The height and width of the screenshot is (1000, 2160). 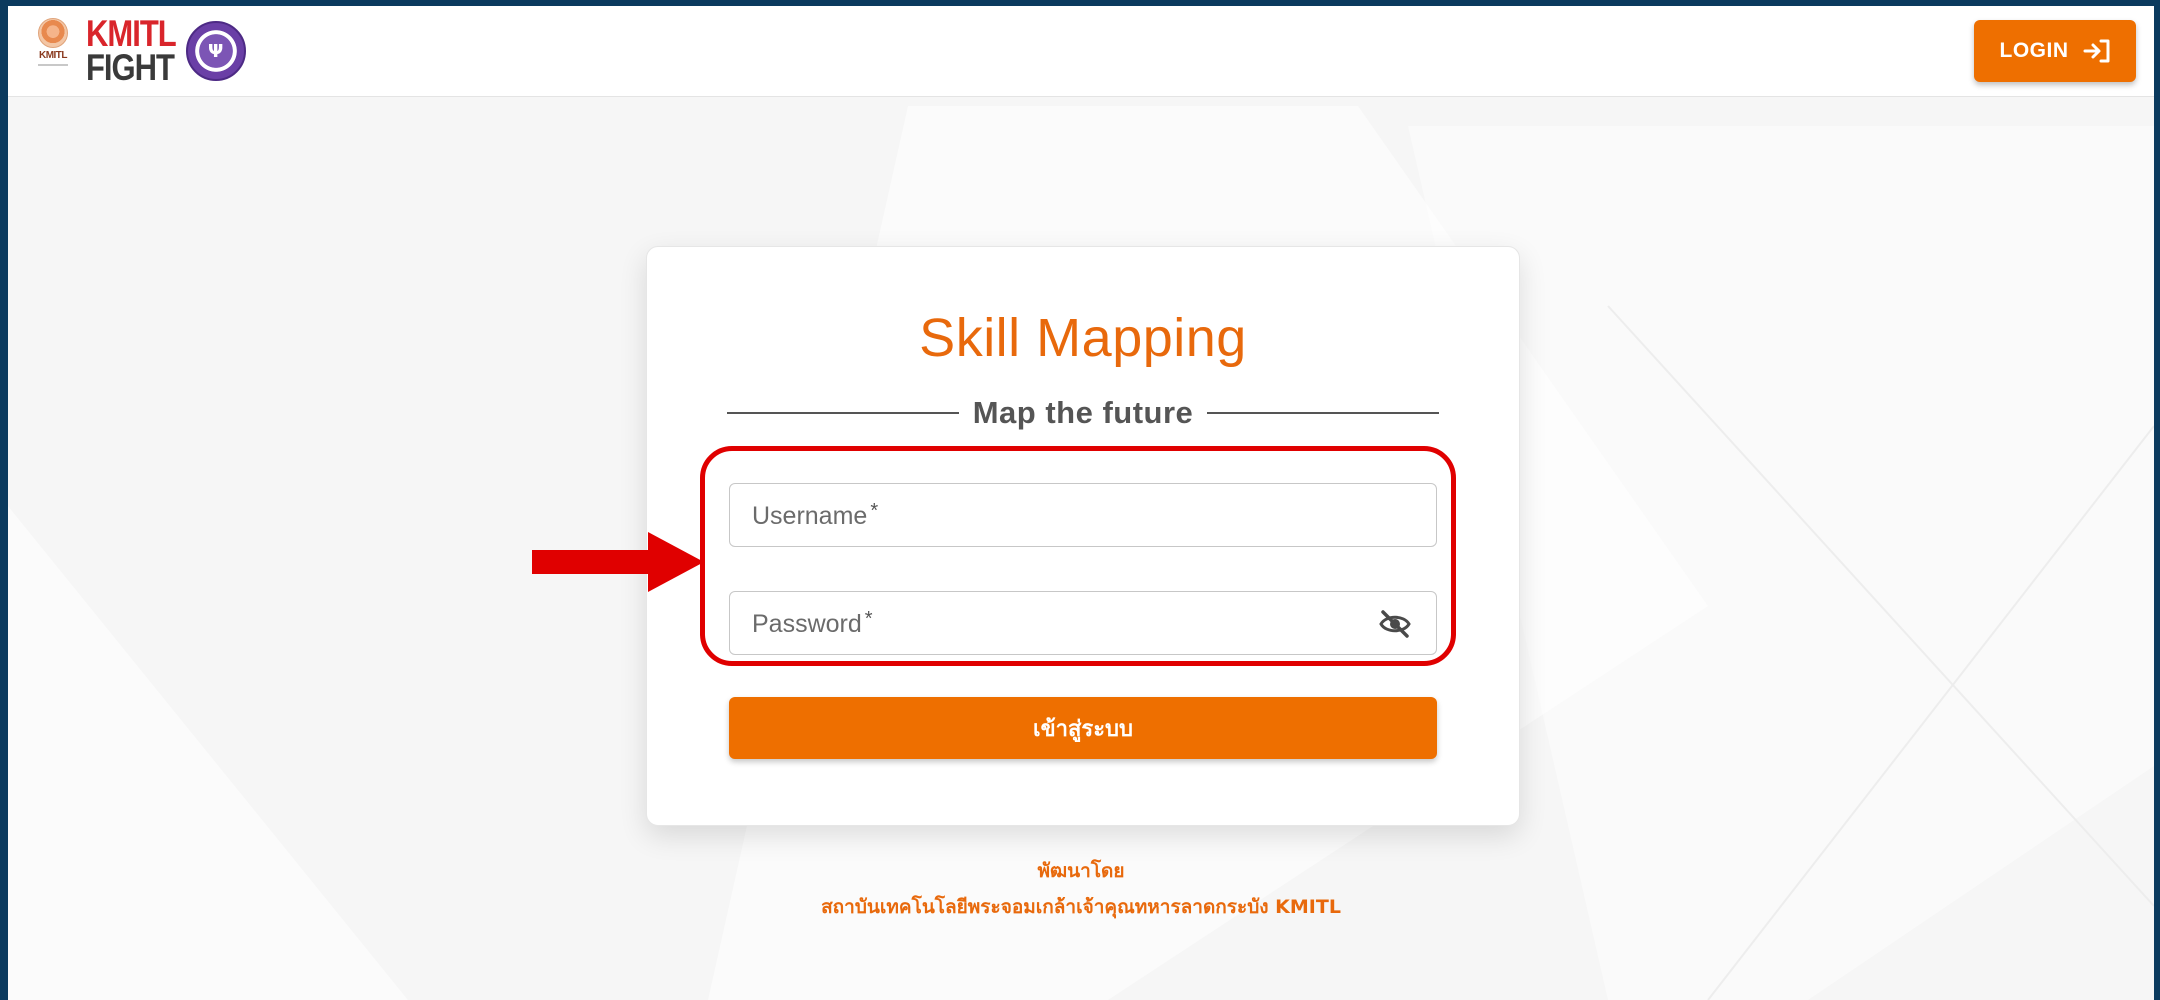 What do you see at coordinates (843, 413) in the screenshot?
I see `tagline-divider-left` at bounding box center [843, 413].